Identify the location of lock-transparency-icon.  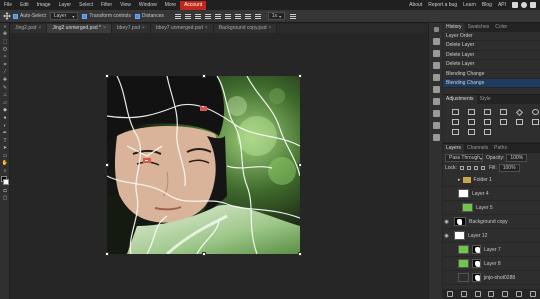
(461, 168).